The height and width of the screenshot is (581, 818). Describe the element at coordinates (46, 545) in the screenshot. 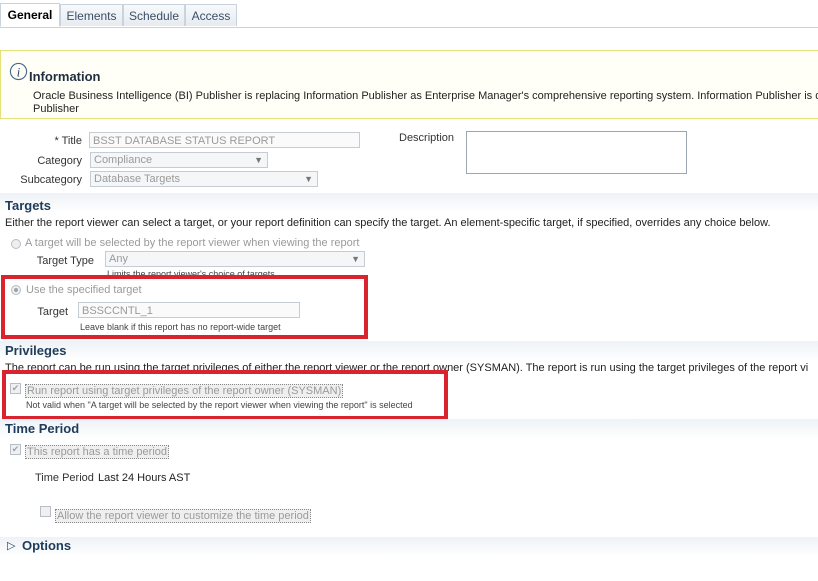

I see `options-title: Options` at that location.